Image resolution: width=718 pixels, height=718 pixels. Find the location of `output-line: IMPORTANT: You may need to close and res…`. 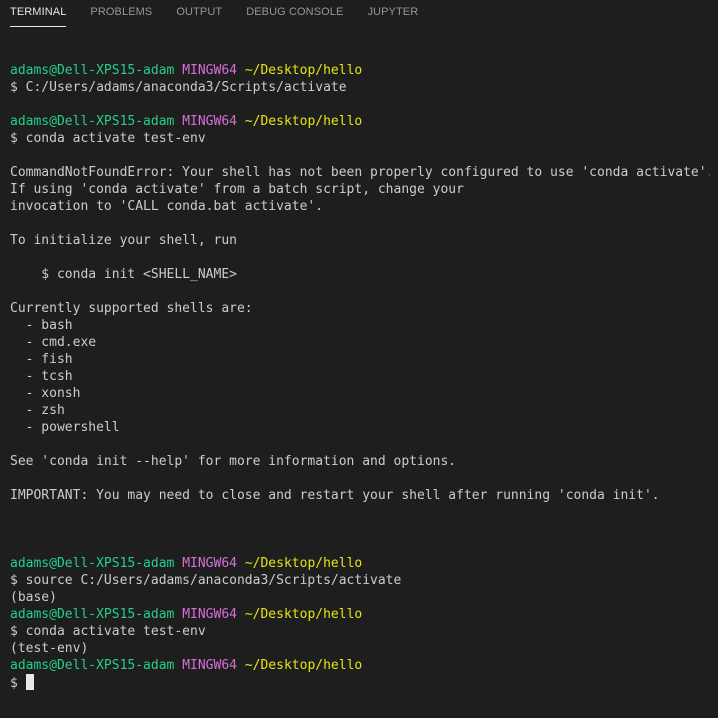

output-line: IMPORTANT: You may need to close and res… is located at coordinates (335, 495).